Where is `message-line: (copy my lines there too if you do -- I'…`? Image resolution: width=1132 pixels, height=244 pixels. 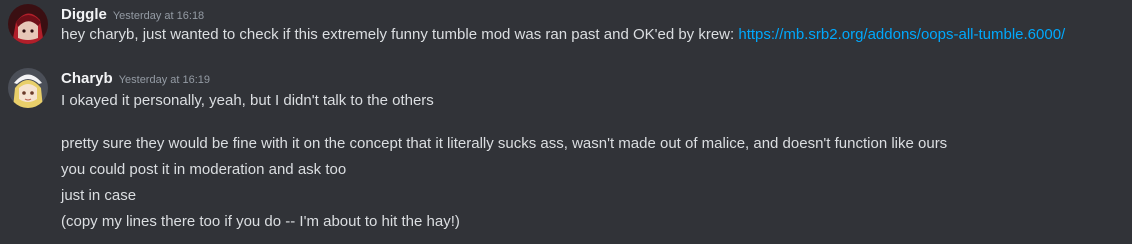
message-line: (copy my lines there too if you do -- I'… is located at coordinates (260, 221).